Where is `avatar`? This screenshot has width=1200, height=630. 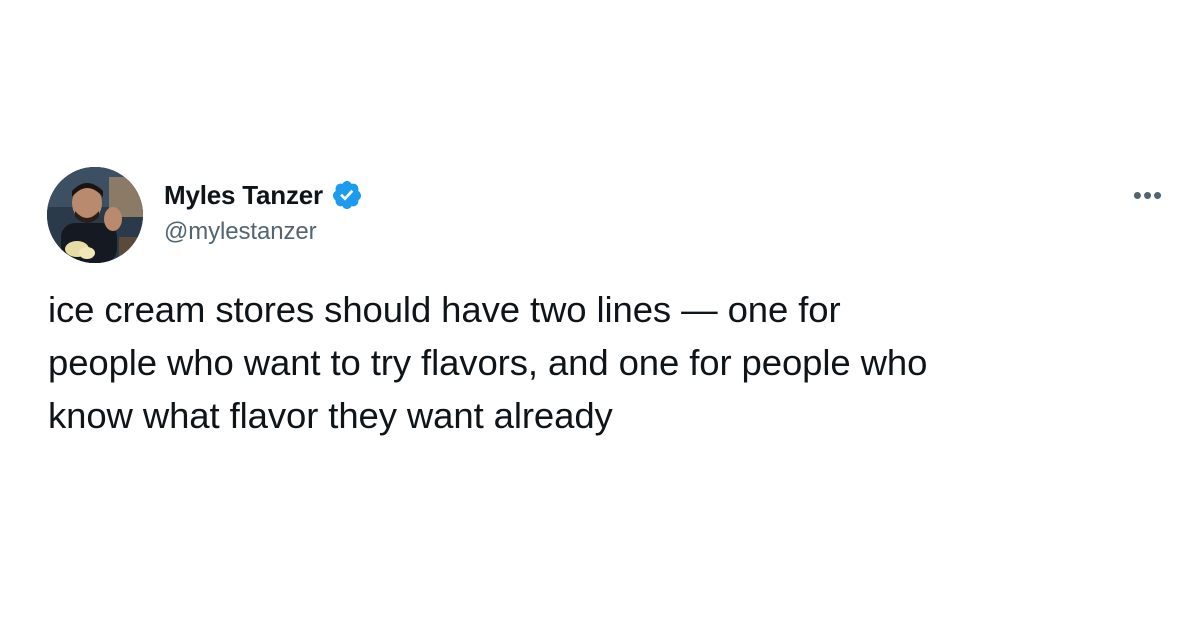
avatar is located at coordinates (95, 215).